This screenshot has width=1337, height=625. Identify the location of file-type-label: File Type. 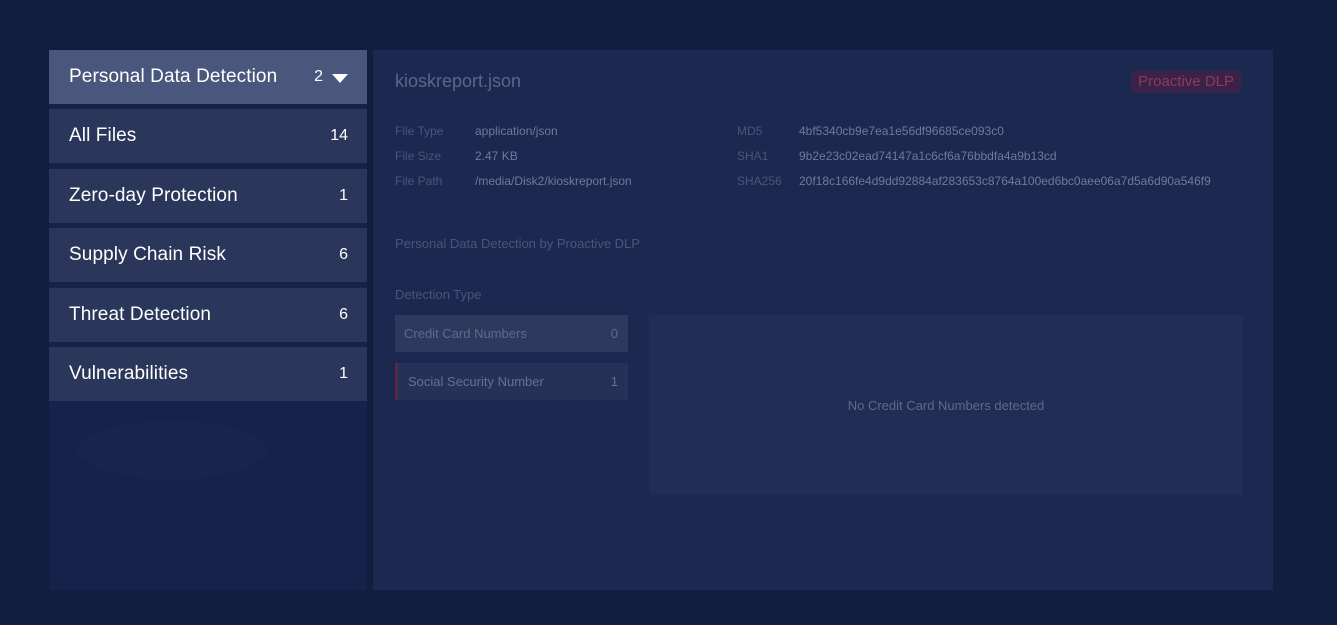
(419, 131).